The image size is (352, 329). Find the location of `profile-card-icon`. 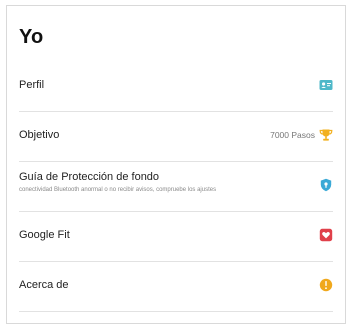

profile-card-icon is located at coordinates (326, 85).